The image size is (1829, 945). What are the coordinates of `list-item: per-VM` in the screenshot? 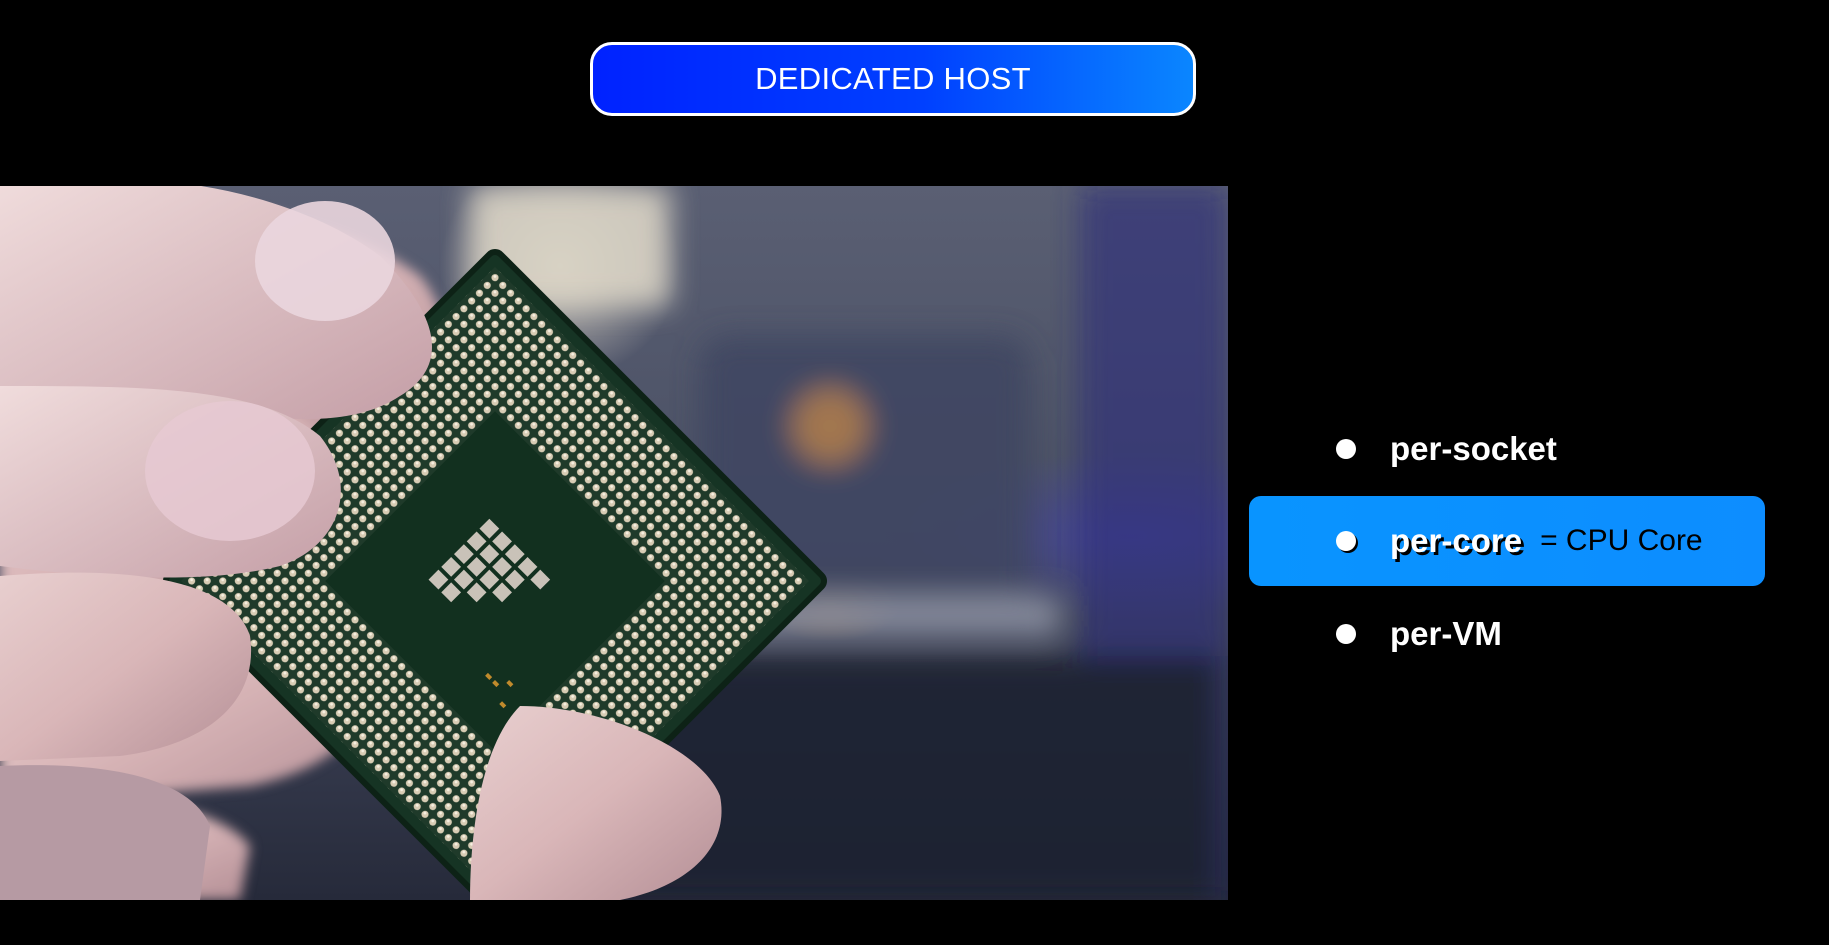 It's located at (1419, 634).